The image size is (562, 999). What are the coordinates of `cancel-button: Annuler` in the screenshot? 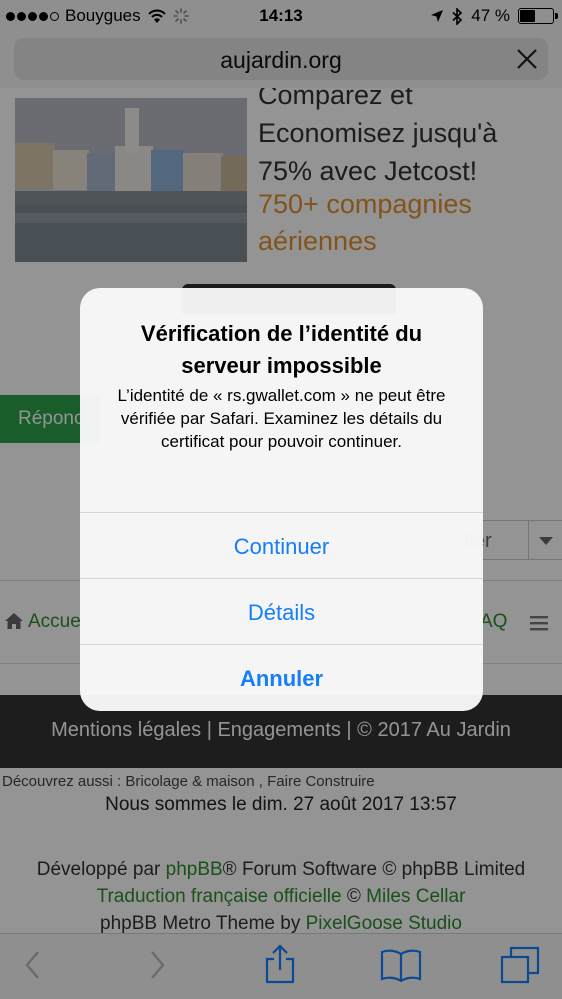 It's located at (281, 677).